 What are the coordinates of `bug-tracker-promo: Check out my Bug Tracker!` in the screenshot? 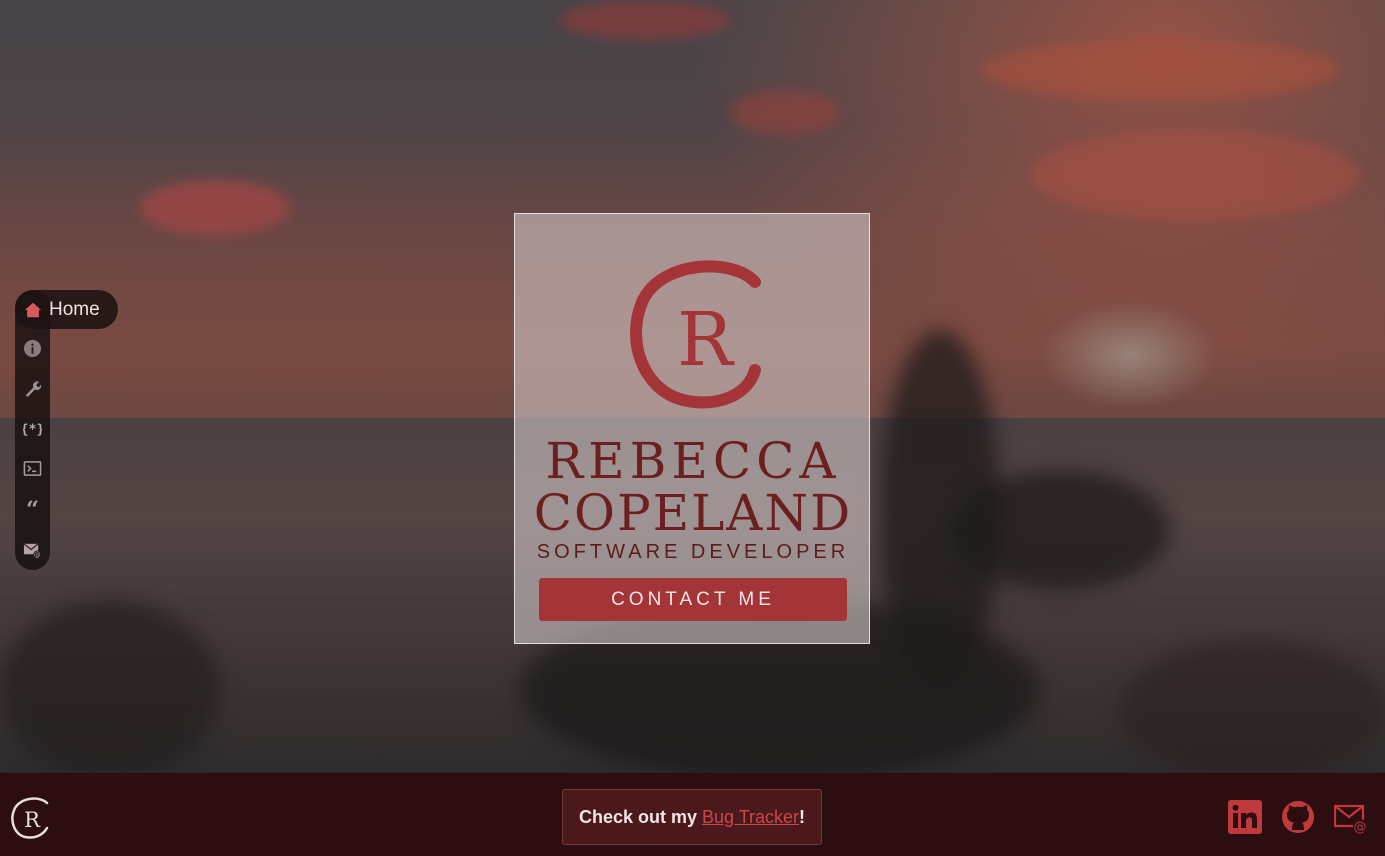 It's located at (692, 817).